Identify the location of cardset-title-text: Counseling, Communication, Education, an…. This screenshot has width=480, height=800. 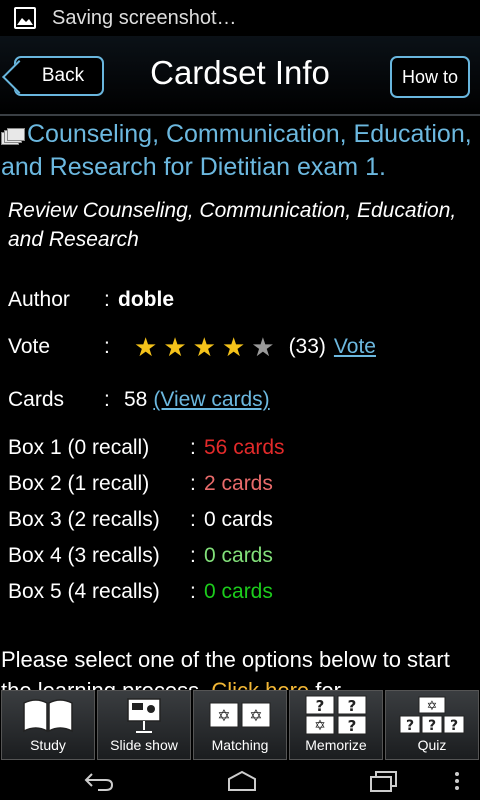
(236, 150).